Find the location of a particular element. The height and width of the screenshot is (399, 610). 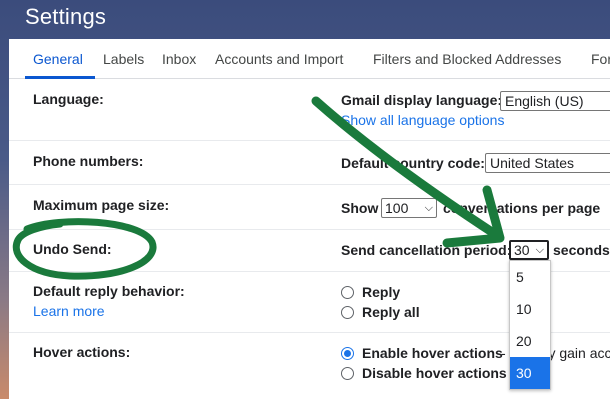

tab-forwarding: For is located at coordinates (600, 59).